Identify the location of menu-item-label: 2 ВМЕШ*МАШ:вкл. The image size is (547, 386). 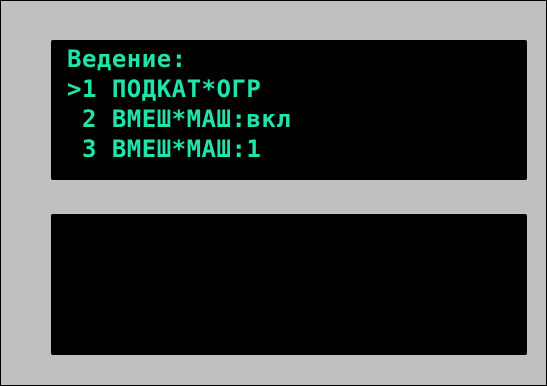
(186, 119).